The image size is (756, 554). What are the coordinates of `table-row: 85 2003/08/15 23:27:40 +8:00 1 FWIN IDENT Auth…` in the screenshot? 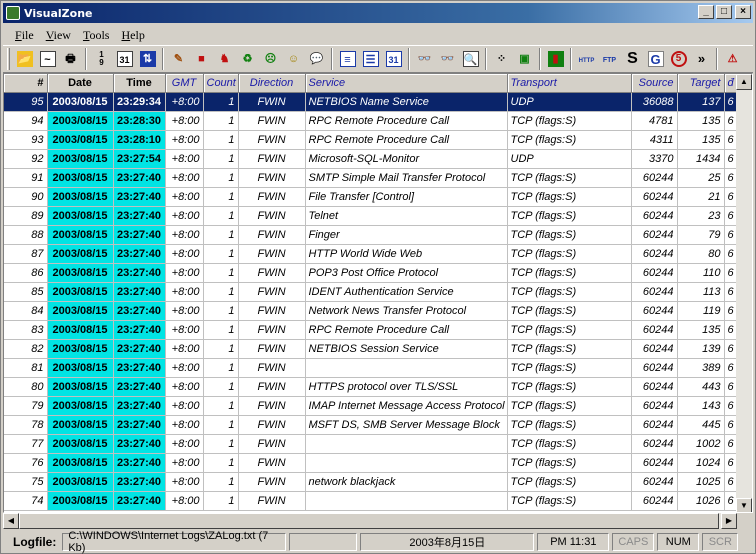 It's located at (373, 292).